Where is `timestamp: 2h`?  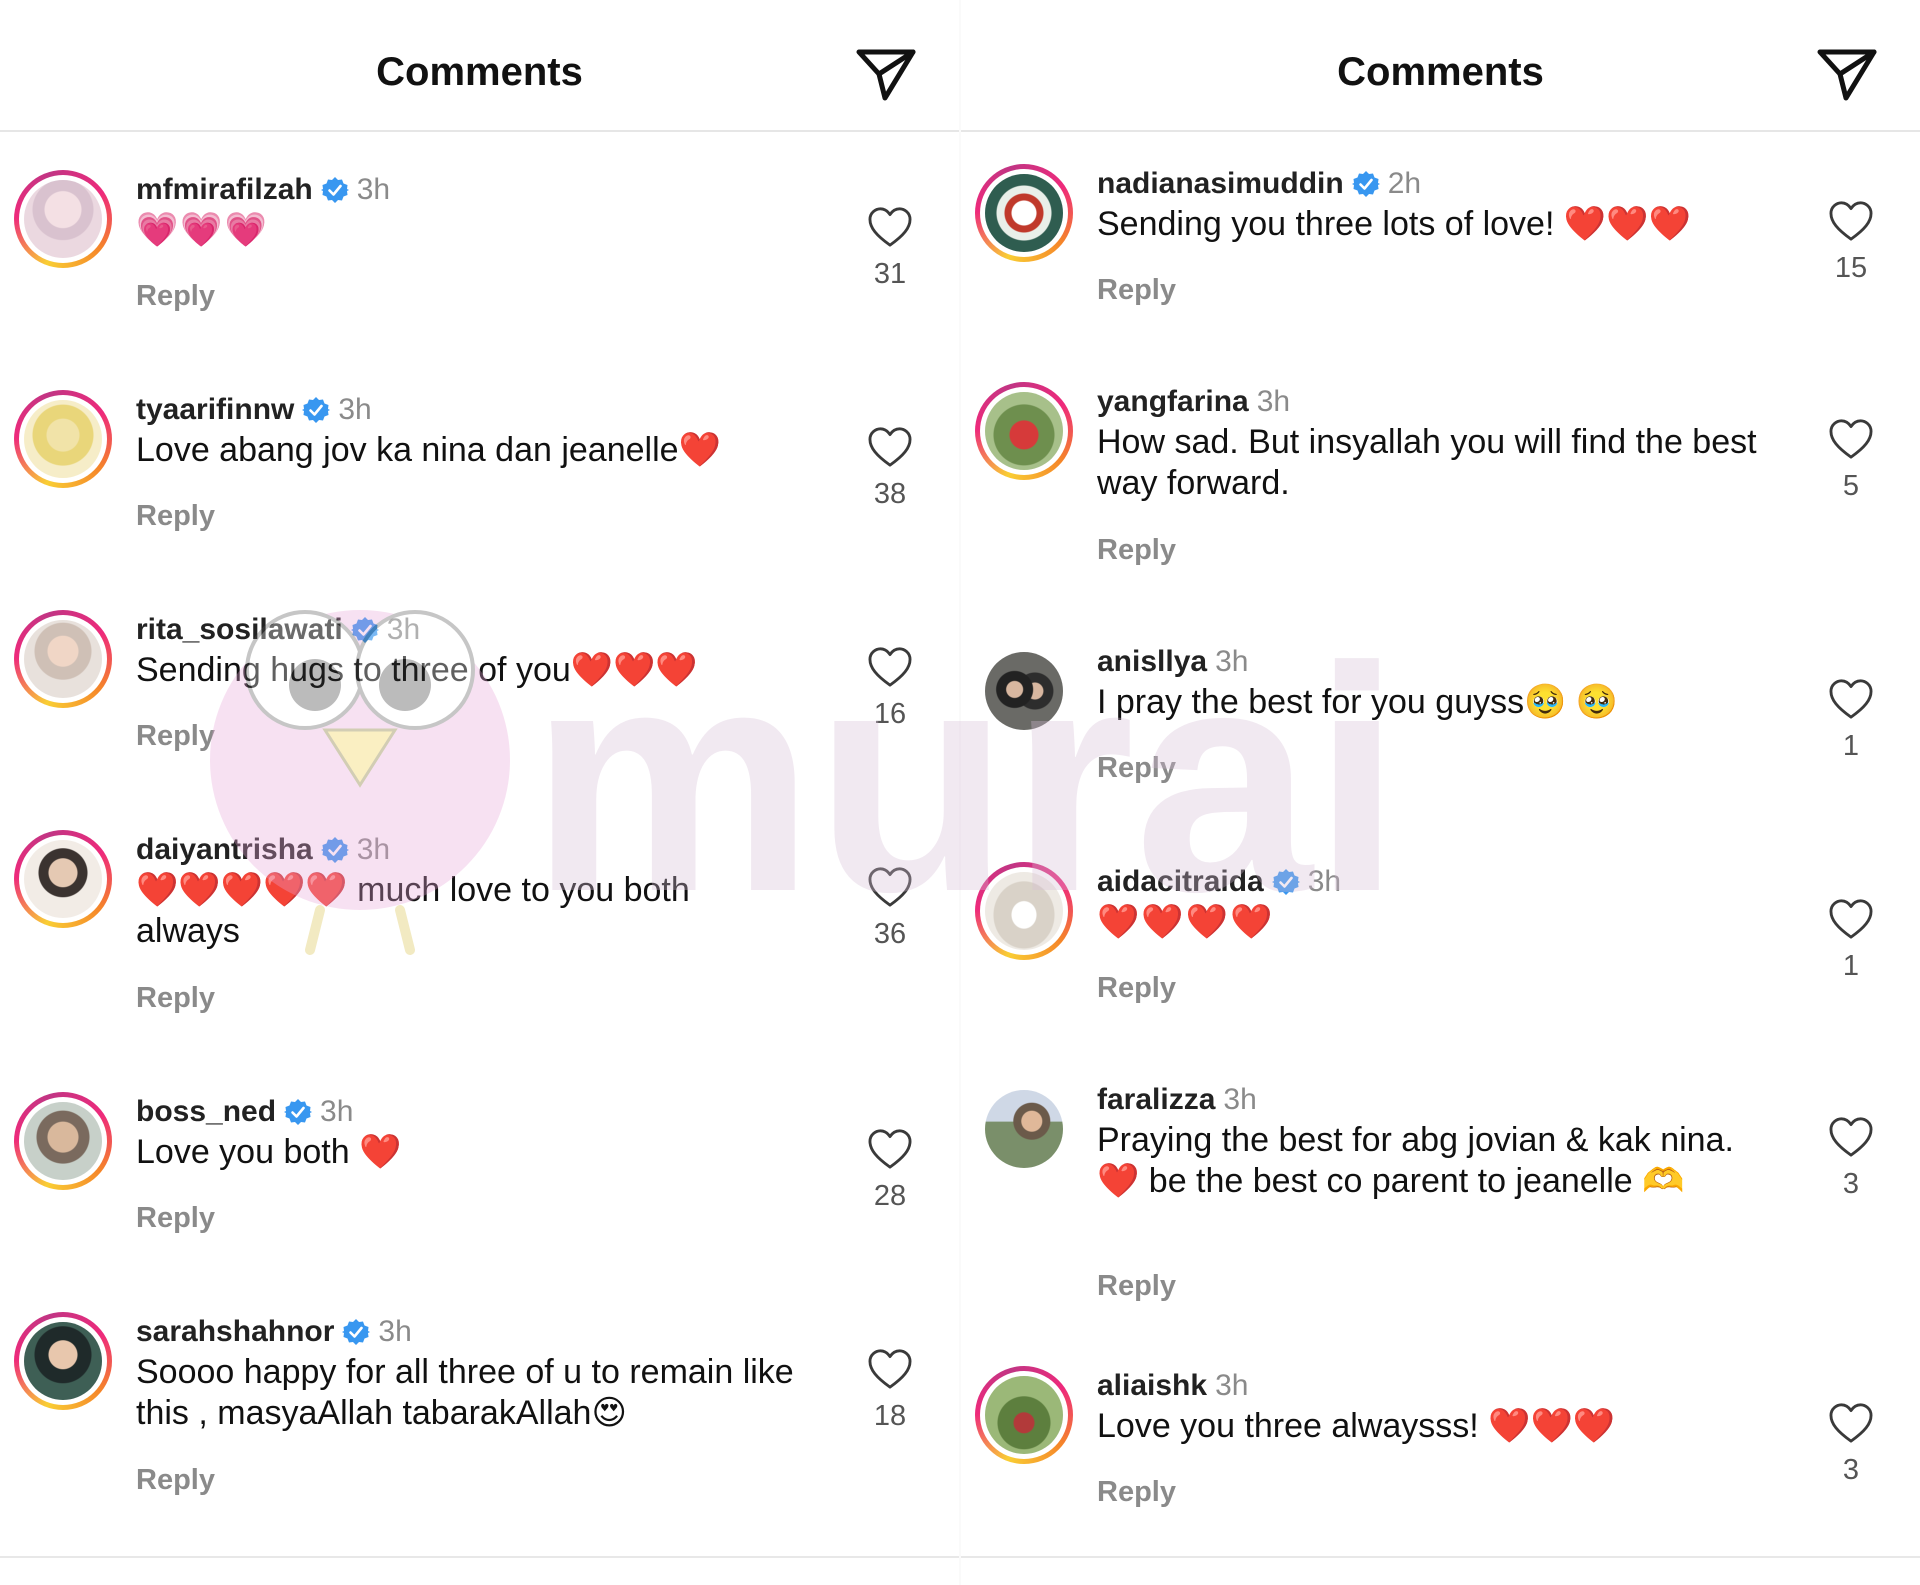
timestamp: 2h is located at coordinates (1404, 183).